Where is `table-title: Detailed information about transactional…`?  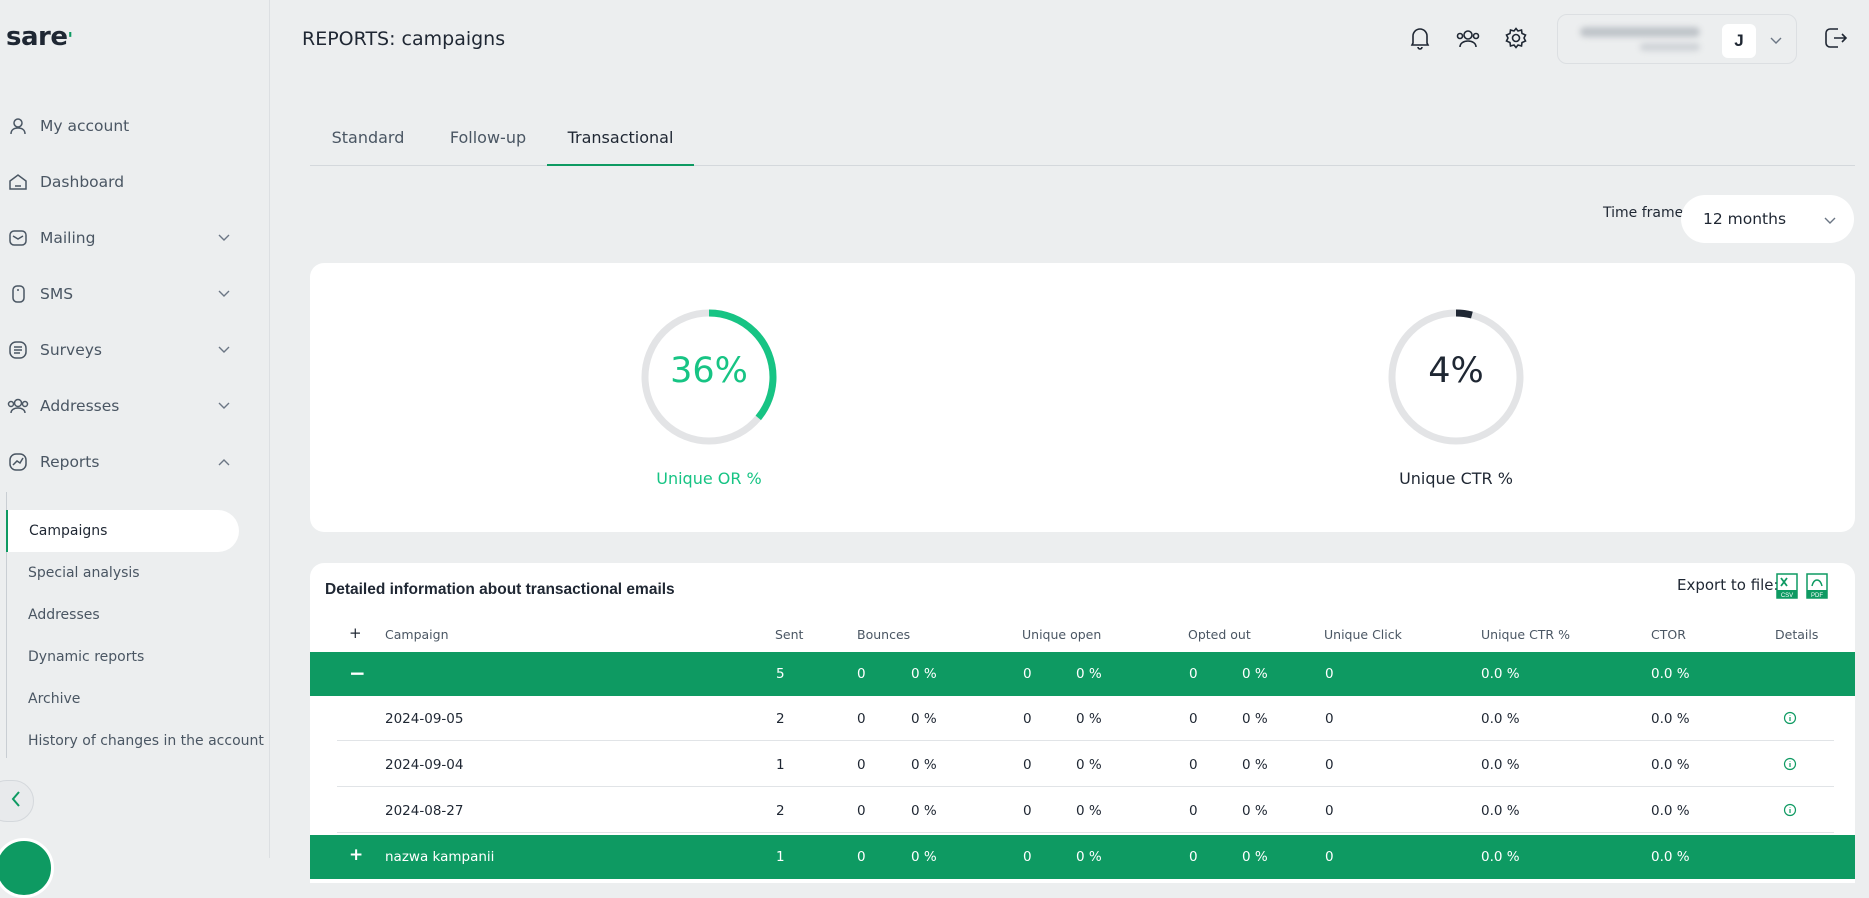 table-title: Detailed information about transactional… is located at coordinates (500, 589).